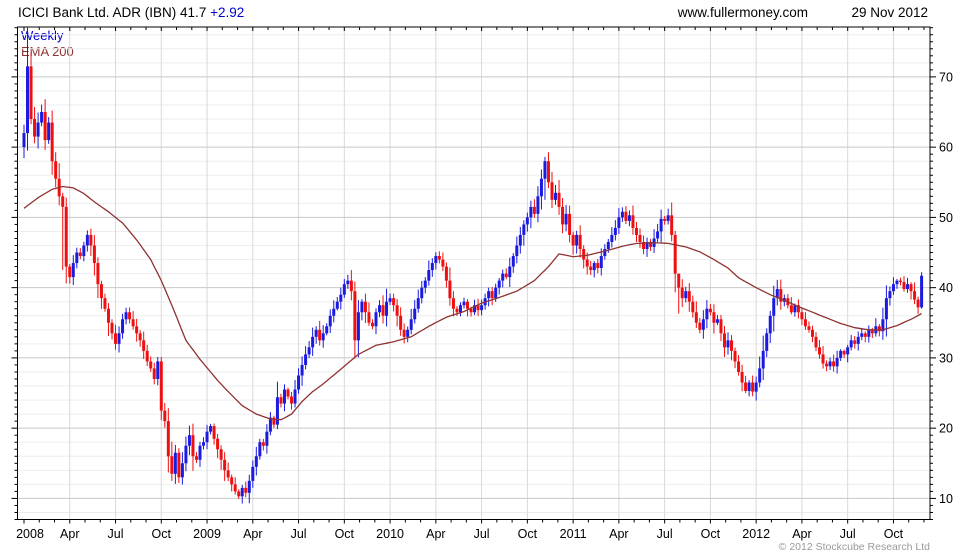 This screenshot has width=980, height=560. Describe the element at coordinates (573, 534) in the screenshot. I see `x-axis-label: 2011` at that location.